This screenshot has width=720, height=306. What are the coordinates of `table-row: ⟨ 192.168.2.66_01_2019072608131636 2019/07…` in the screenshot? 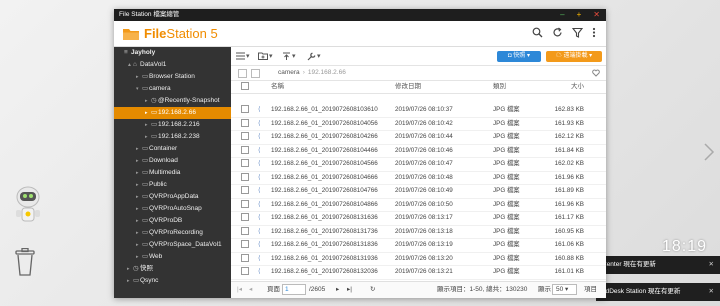 It's located at (418, 219).